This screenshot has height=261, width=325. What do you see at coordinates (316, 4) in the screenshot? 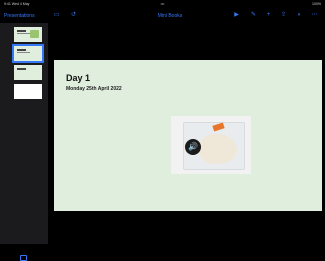
I see `status-battery: 100%` at bounding box center [316, 4].